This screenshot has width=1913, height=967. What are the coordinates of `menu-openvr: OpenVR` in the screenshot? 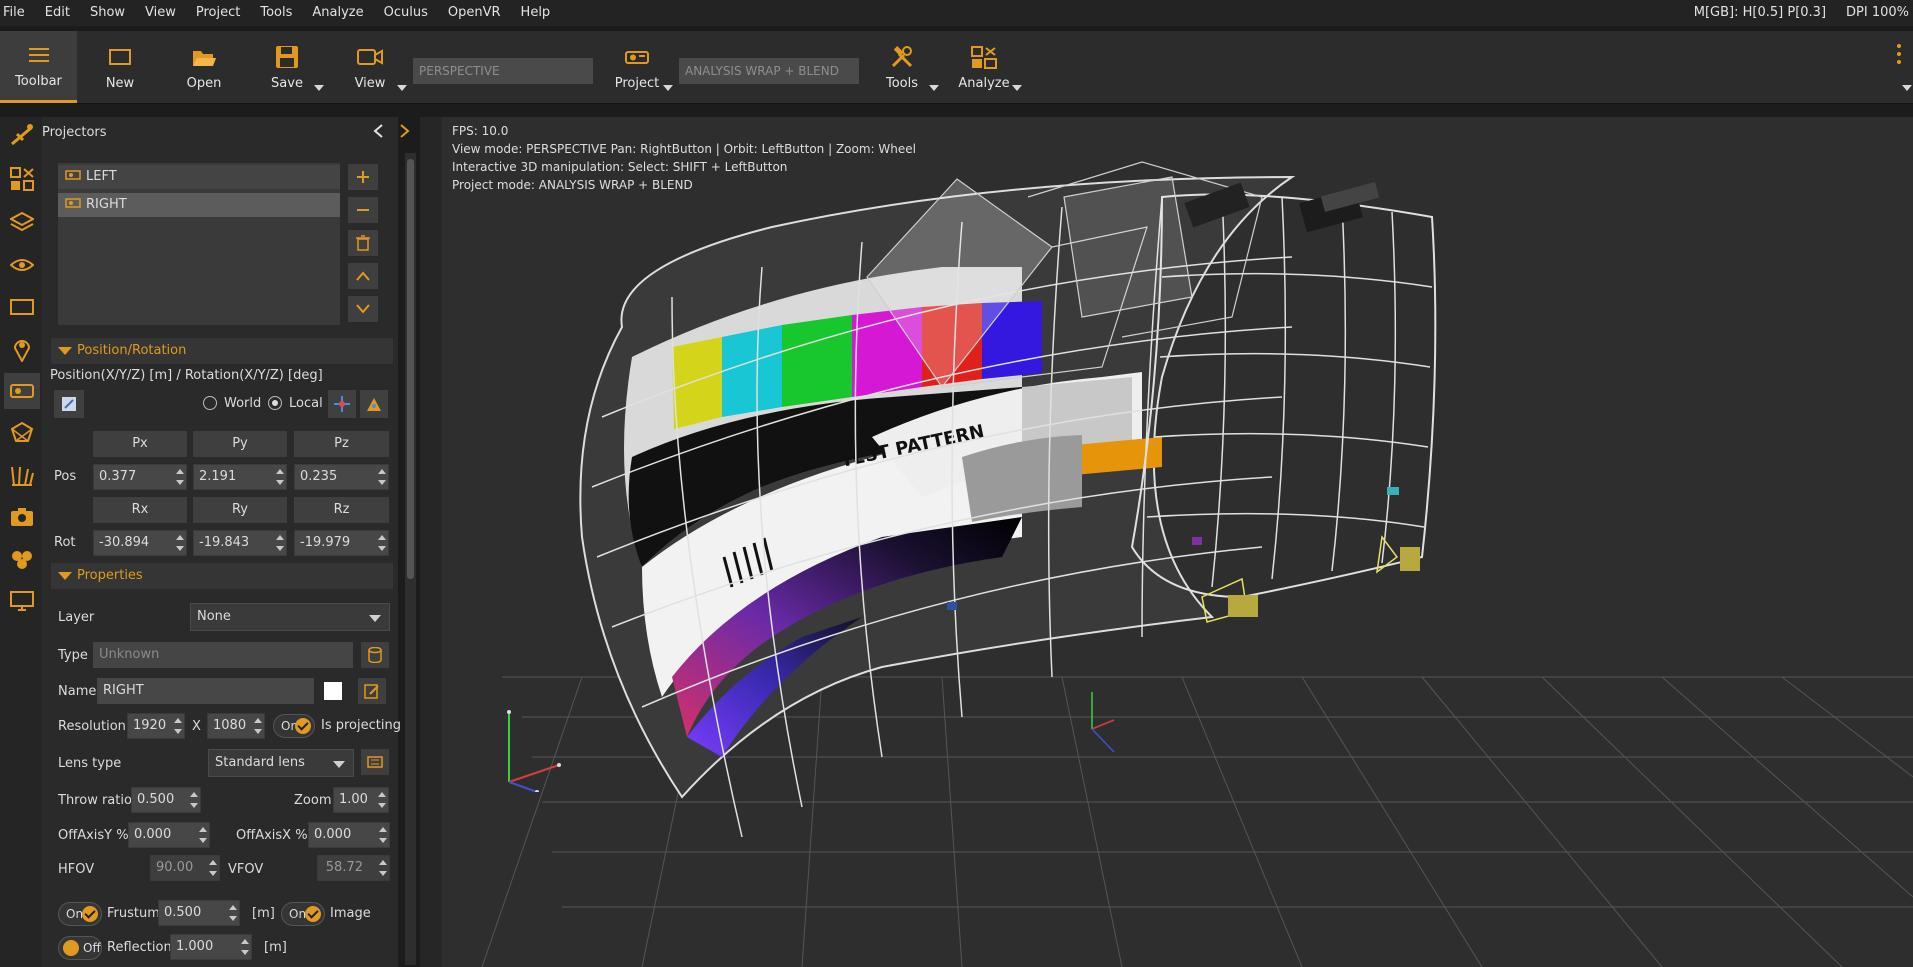 It's located at (474, 13).